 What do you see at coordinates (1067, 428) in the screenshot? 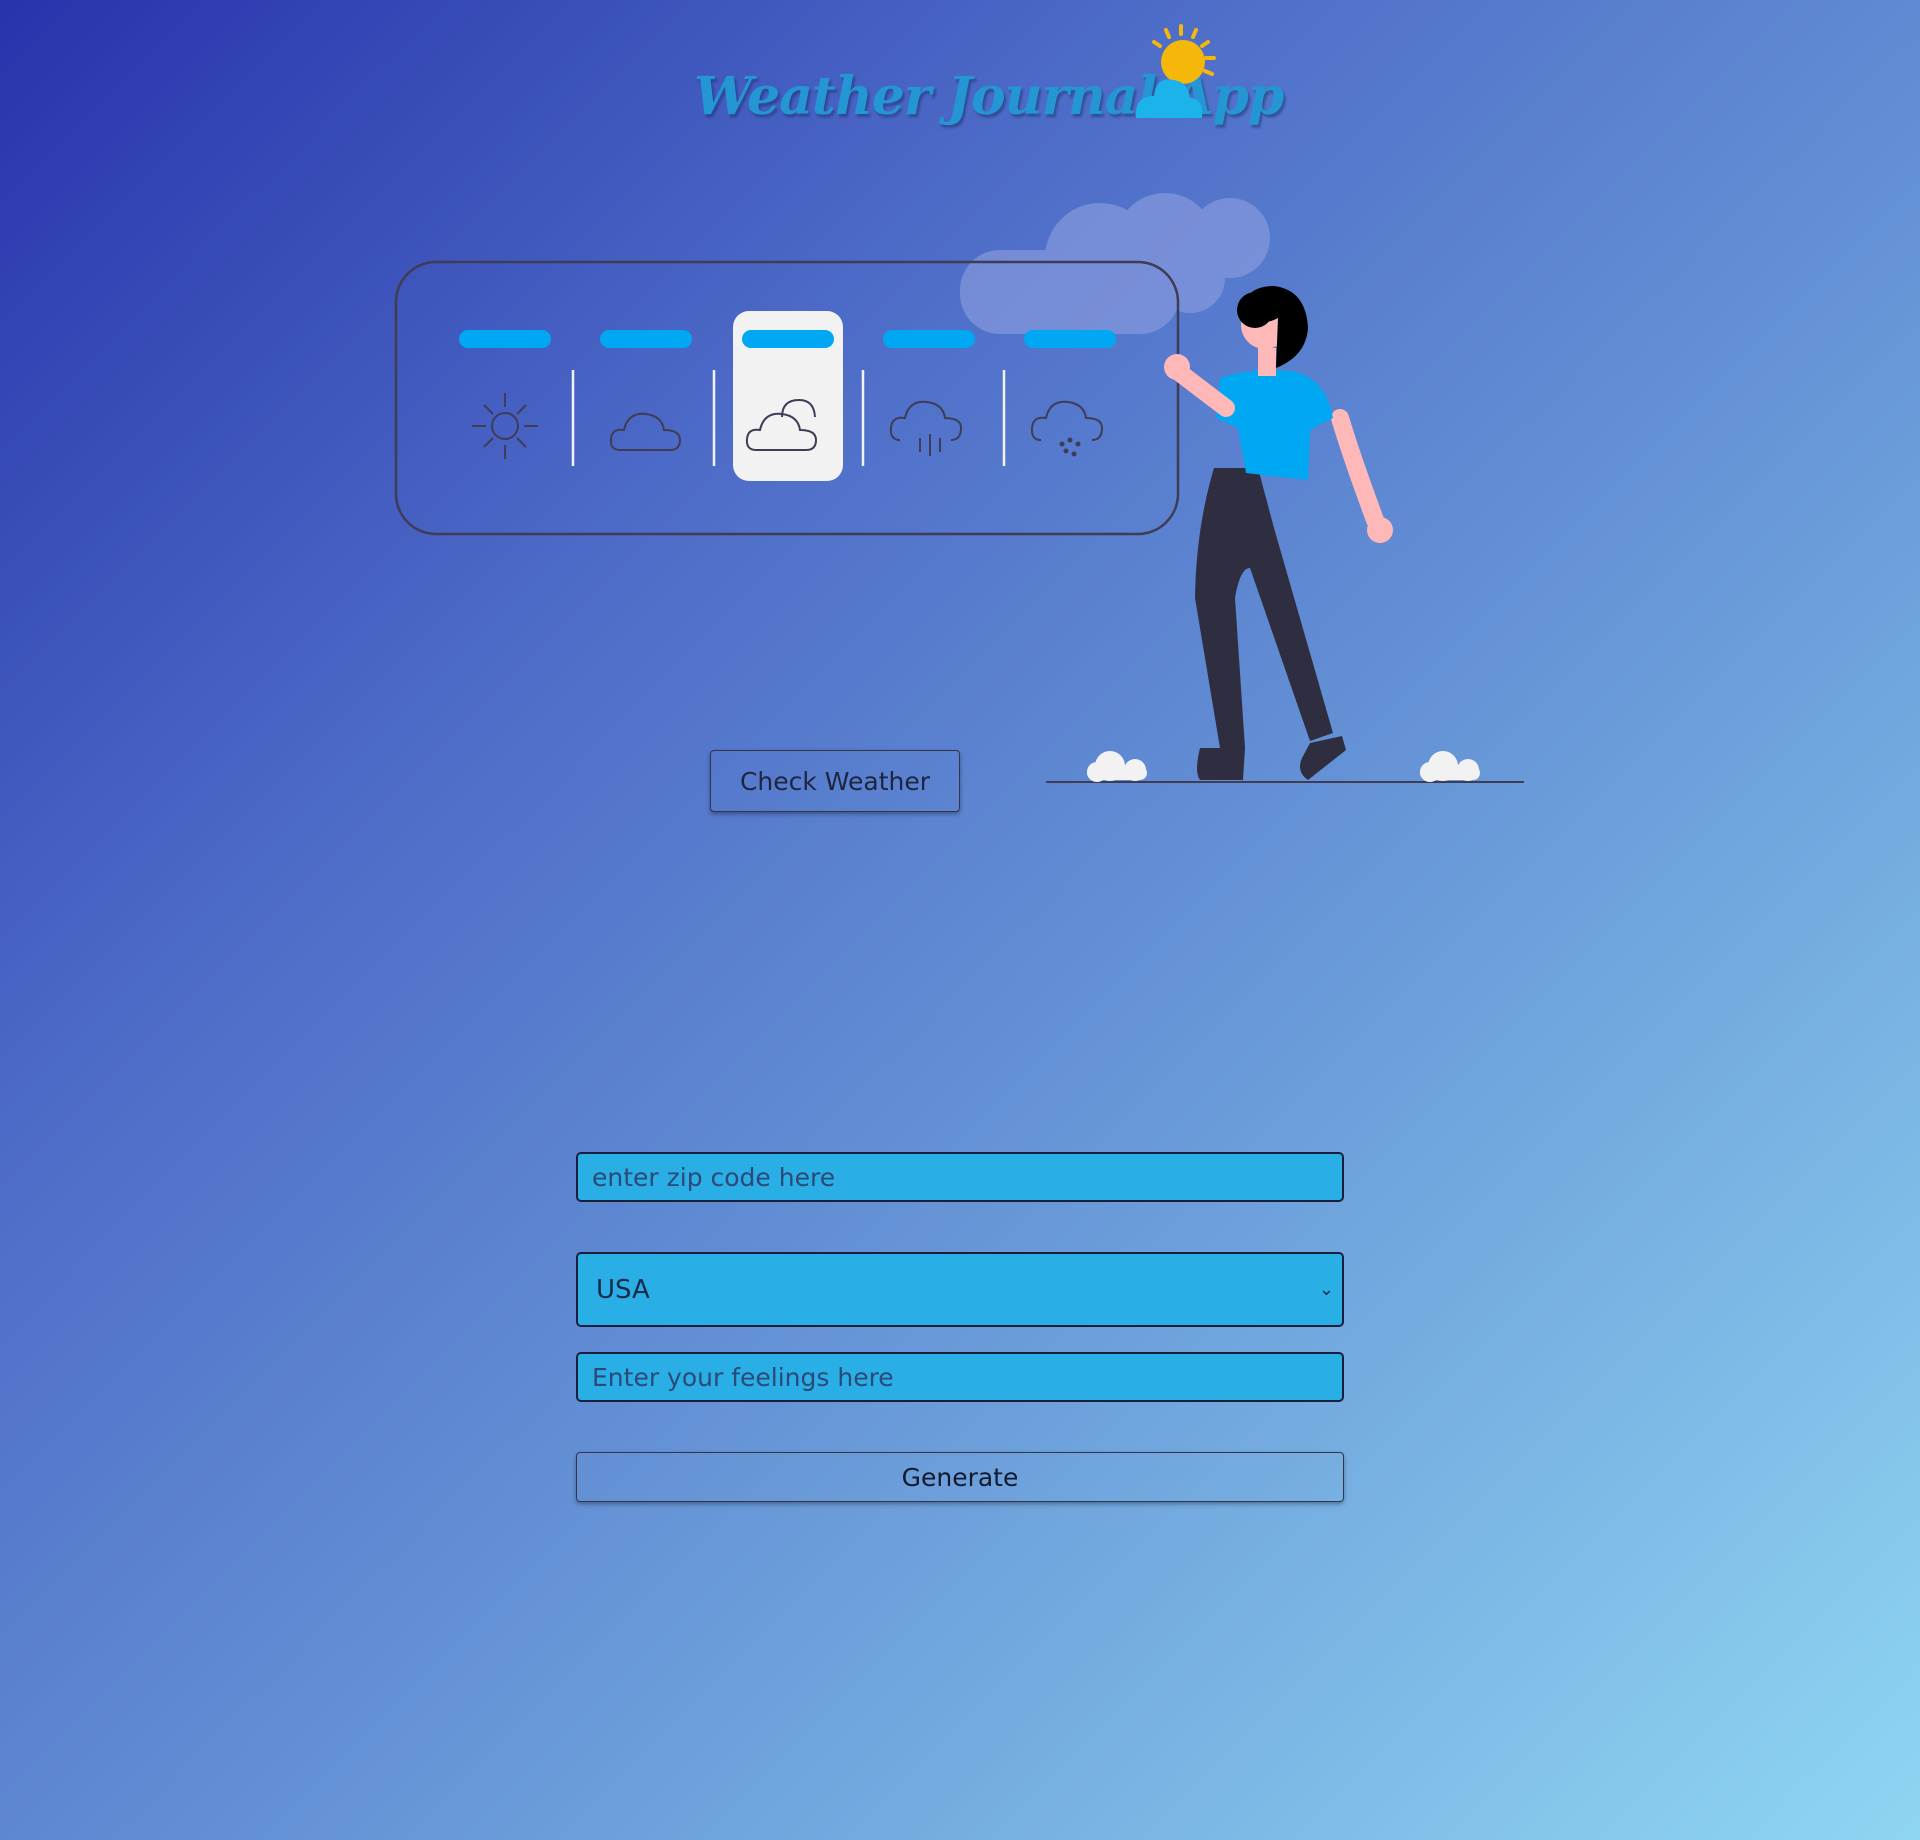
I see `hail-cloud-icon` at bounding box center [1067, 428].